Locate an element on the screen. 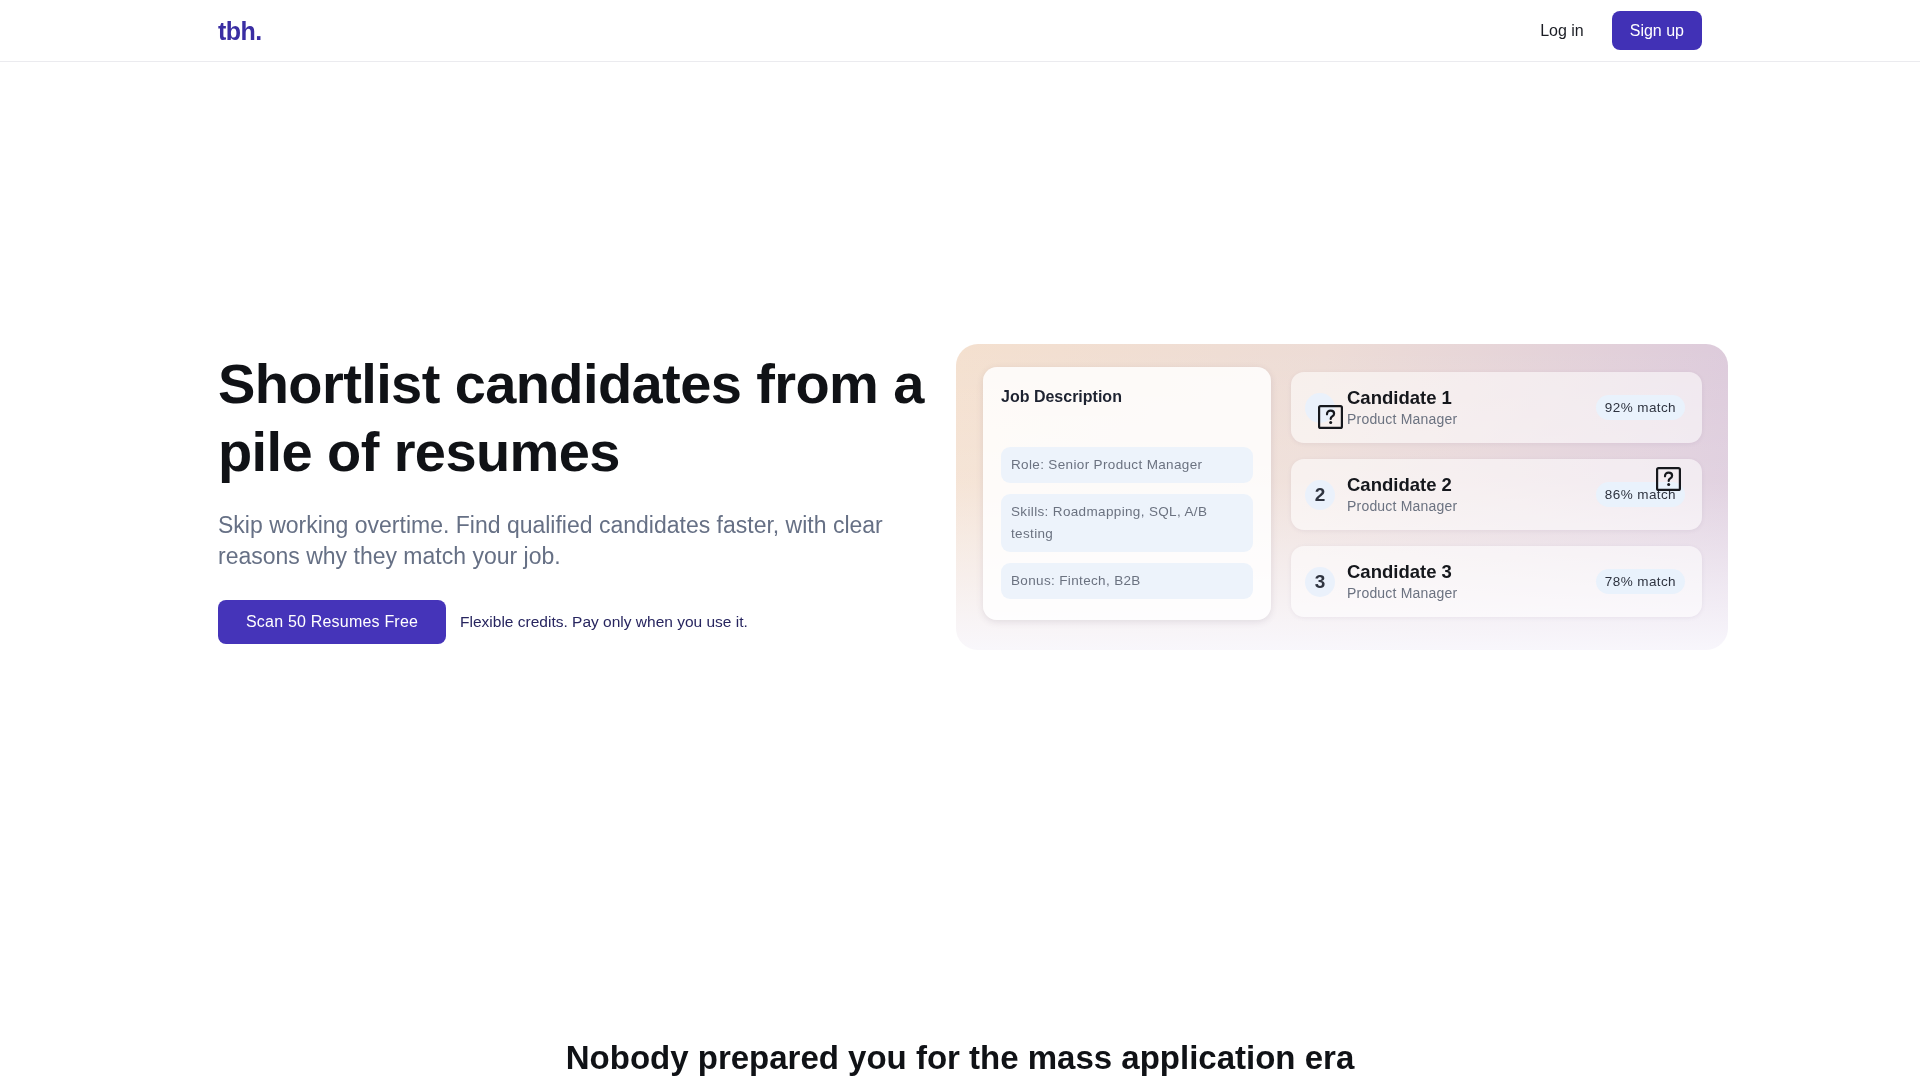  job-description-title: Job Description is located at coordinates (1062, 397).